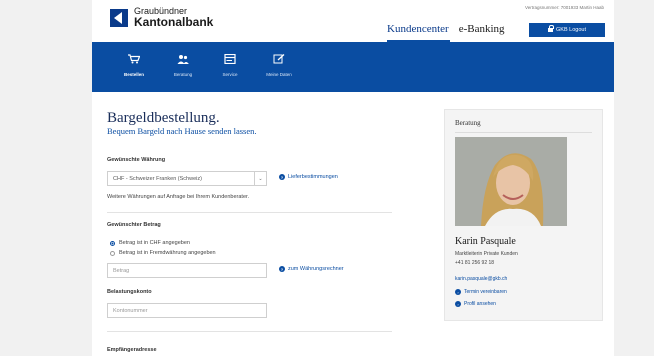 This screenshot has width=654, height=356. What do you see at coordinates (174, 22) in the screenshot?
I see `logo-line2: Kantonalbank` at bounding box center [174, 22].